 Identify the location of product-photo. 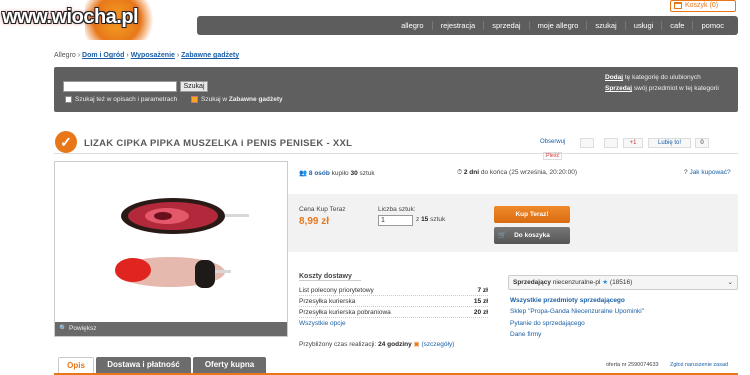
(182, 243).